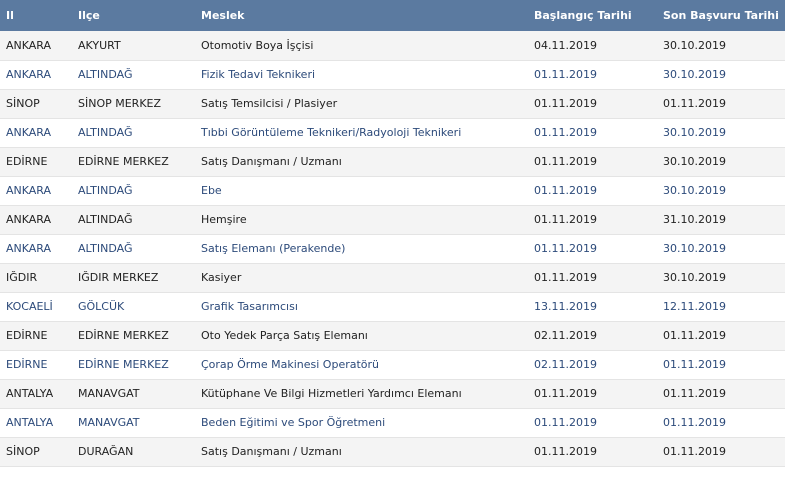 The image size is (785, 482). Describe the element at coordinates (721, 15) in the screenshot. I see `header-son-basvuru-tarihi: Son Başvuru Tarihi` at that location.